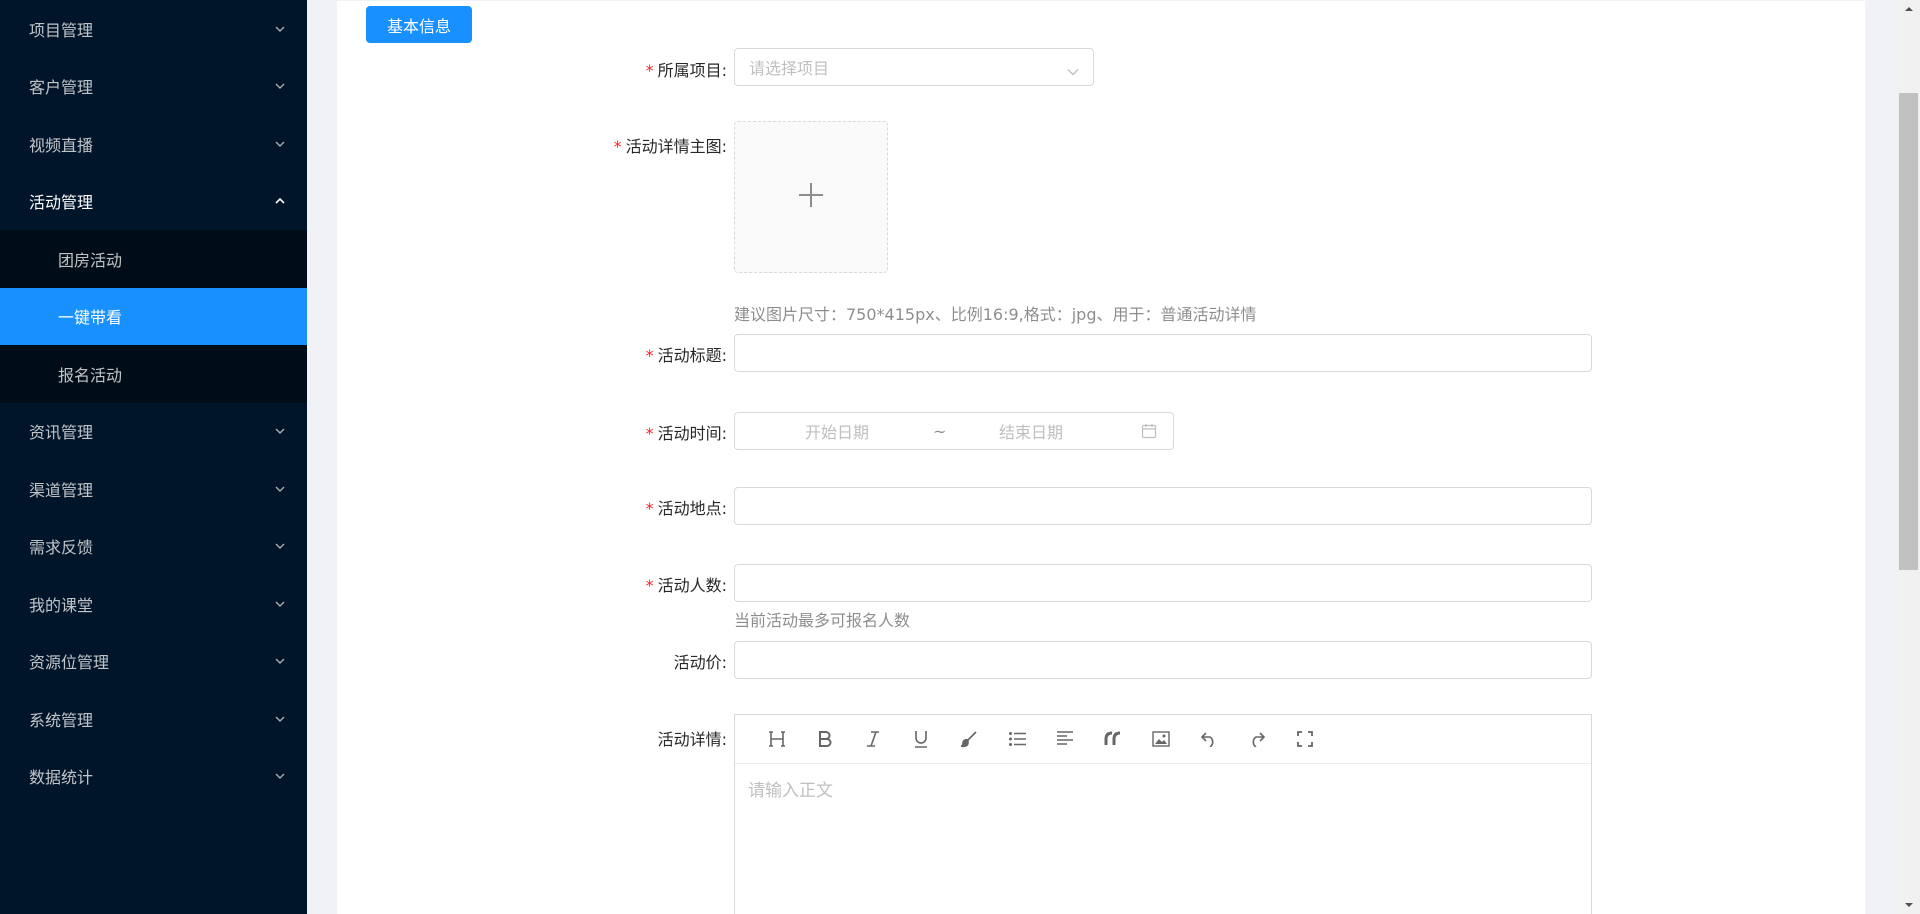  What do you see at coordinates (90, 260) in the screenshot?
I see `sidebar-item-label: 团房活动` at bounding box center [90, 260].